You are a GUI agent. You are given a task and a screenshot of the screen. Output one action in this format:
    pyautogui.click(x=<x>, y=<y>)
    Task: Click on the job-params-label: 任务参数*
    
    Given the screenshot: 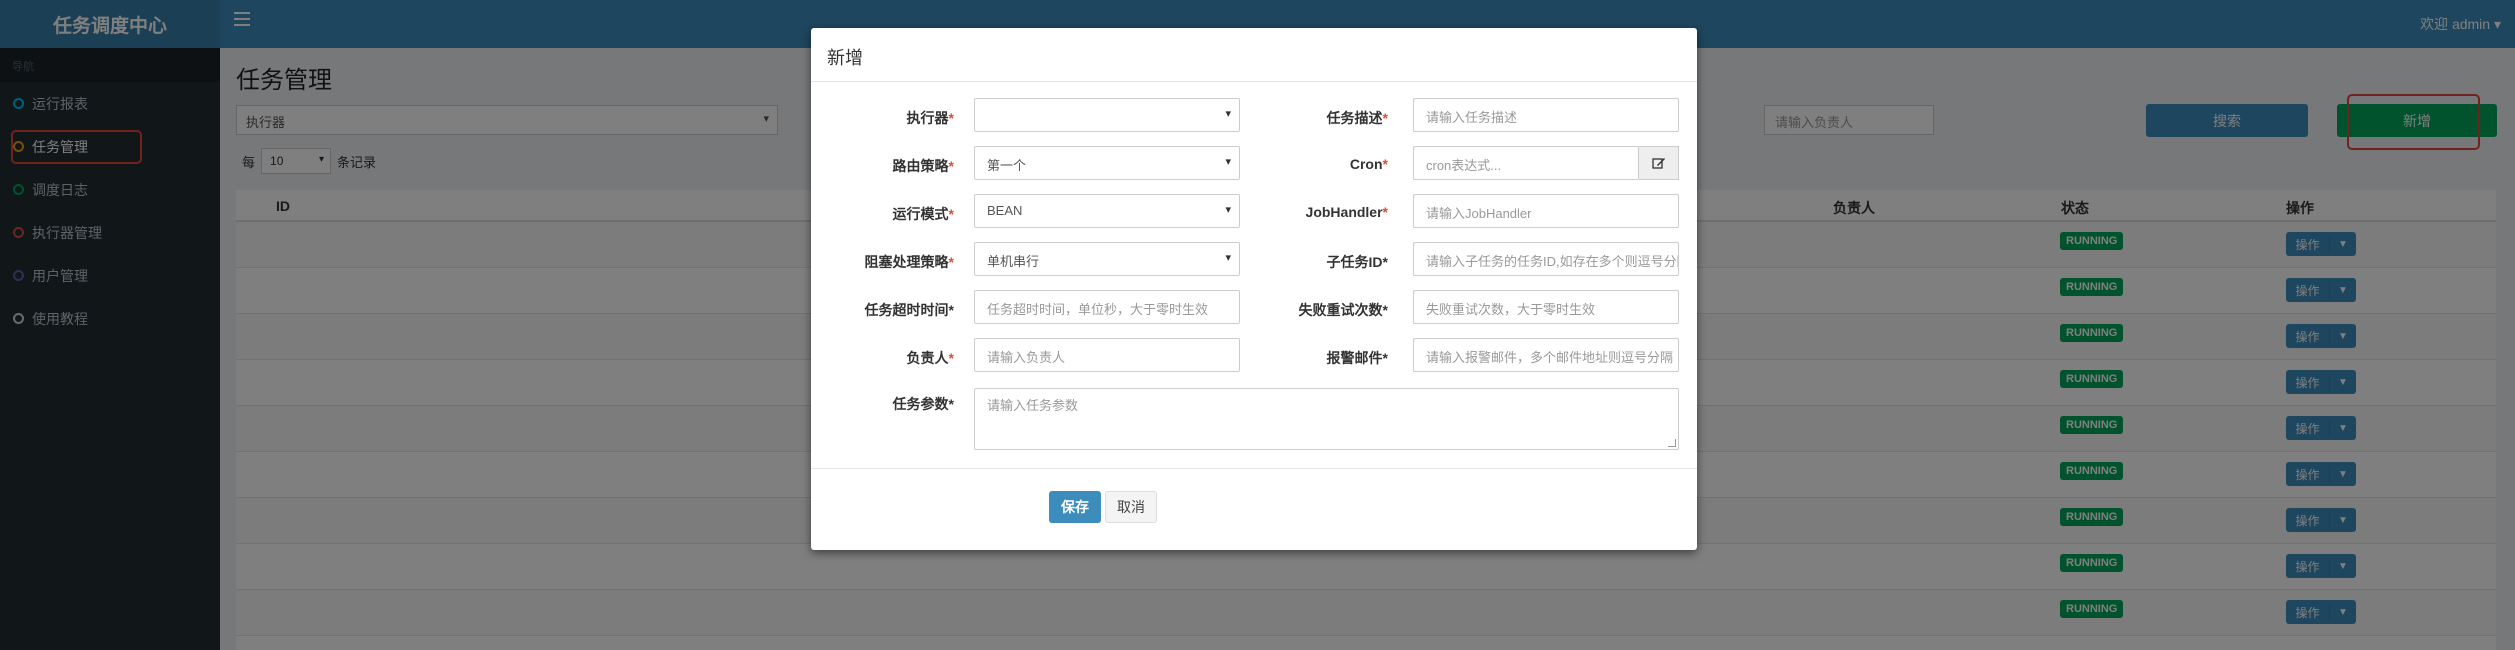 What is the action you would take?
    pyautogui.click(x=923, y=404)
    